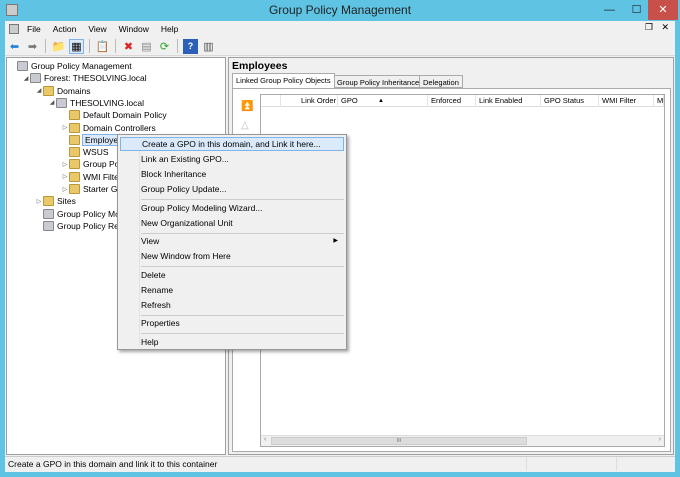 Image resolution: width=680 pixels, height=477 pixels. I want to click on details-title: Employees, so click(260, 66).